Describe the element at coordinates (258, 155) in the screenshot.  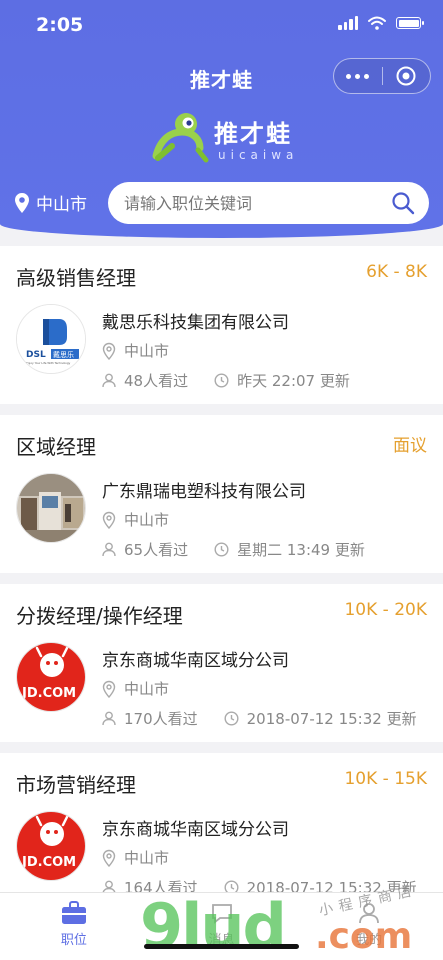
I see `logo-subtitle: uicaiwa` at that location.